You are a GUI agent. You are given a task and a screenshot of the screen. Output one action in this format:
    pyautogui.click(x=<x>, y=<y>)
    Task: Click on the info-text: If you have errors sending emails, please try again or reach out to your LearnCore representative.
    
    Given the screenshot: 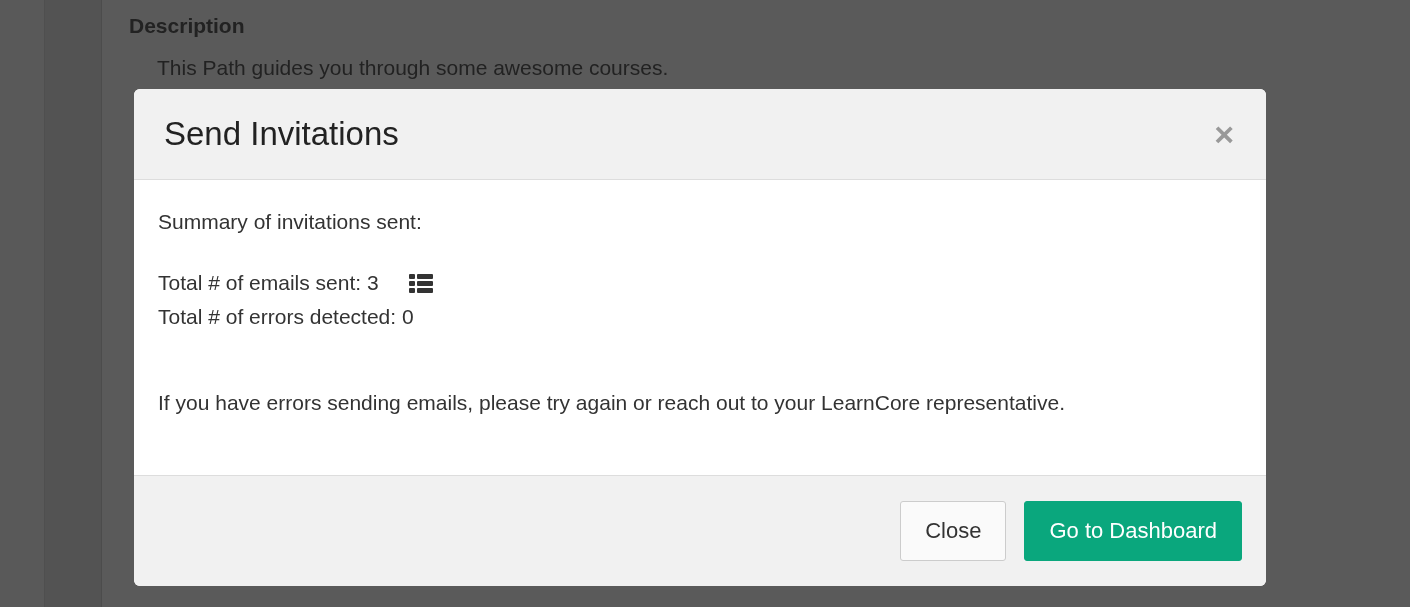 What is the action you would take?
    pyautogui.click(x=612, y=403)
    